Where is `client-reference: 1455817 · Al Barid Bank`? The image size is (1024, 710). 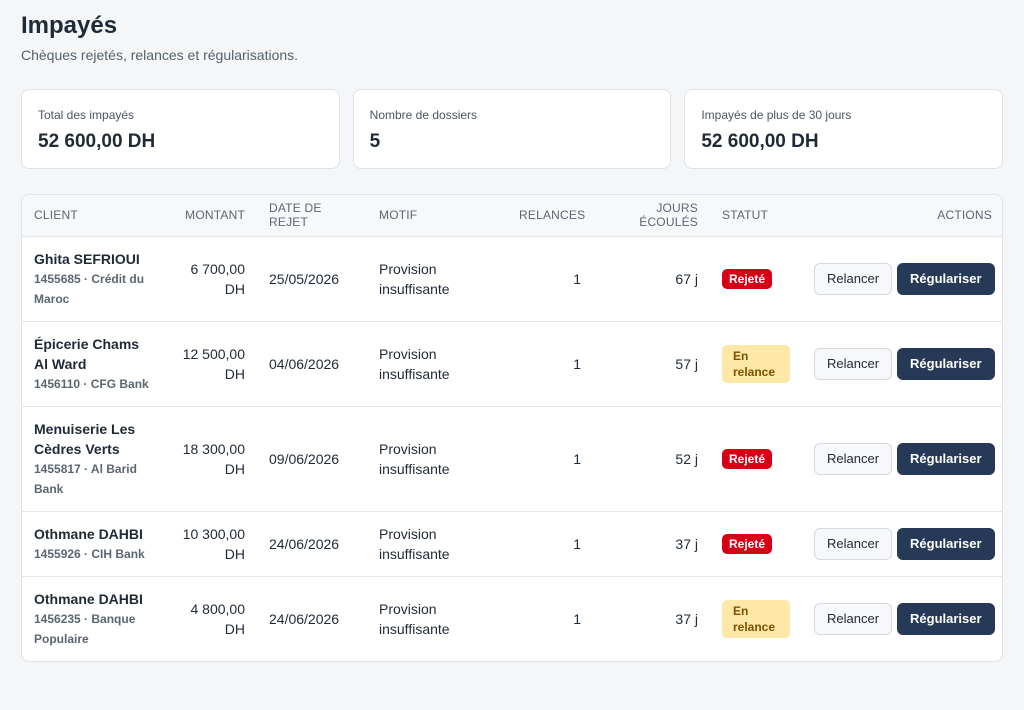 client-reference: 1455817 · Al Barid Bank is located at coordinates (85, 478).